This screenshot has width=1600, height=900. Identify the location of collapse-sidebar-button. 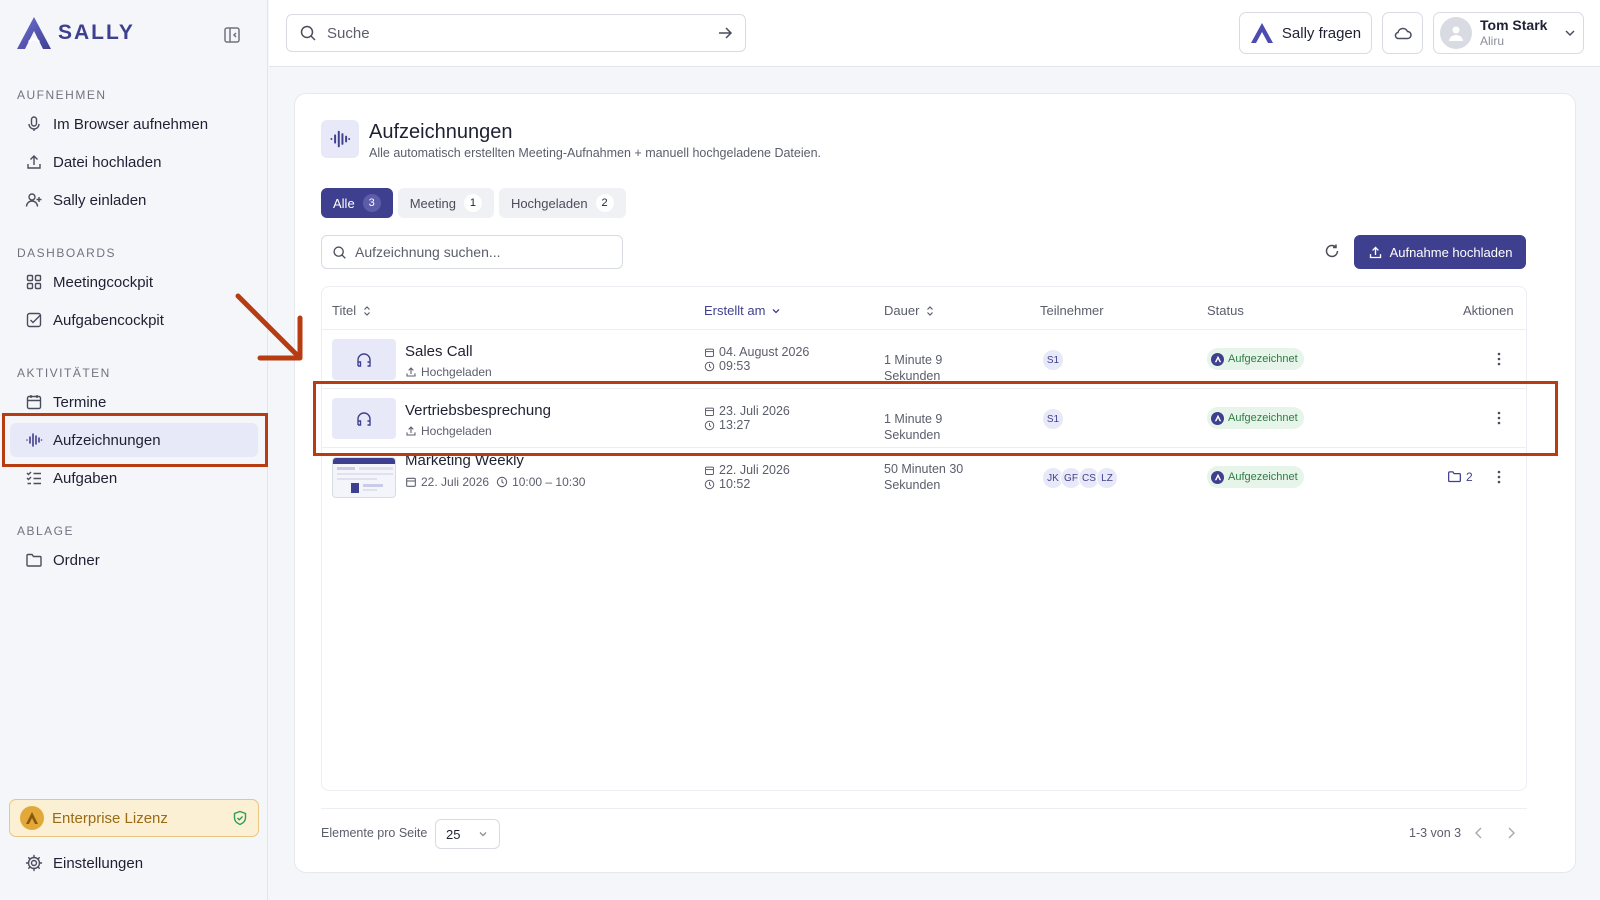
(232, 35).